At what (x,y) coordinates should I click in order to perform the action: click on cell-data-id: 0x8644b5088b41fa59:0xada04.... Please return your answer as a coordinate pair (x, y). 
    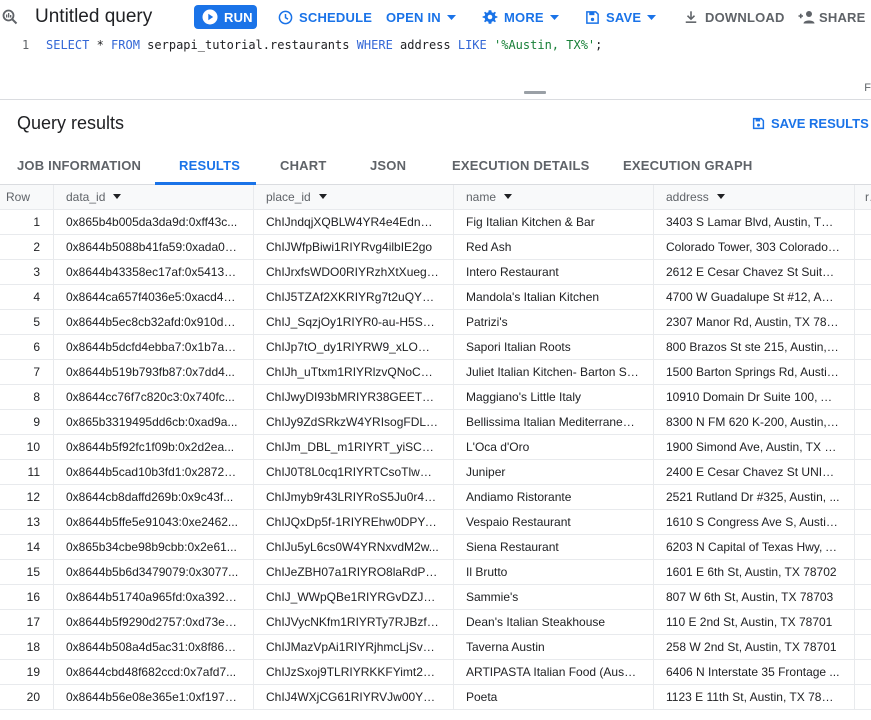
    Looking at the image, I should click on (154, 247).